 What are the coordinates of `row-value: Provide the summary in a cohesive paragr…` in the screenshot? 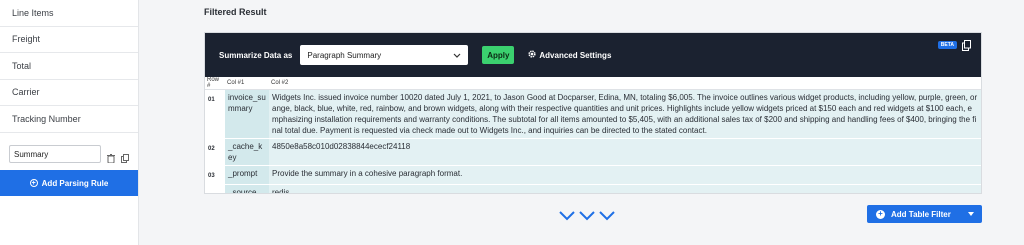 It's located at (625, 175).